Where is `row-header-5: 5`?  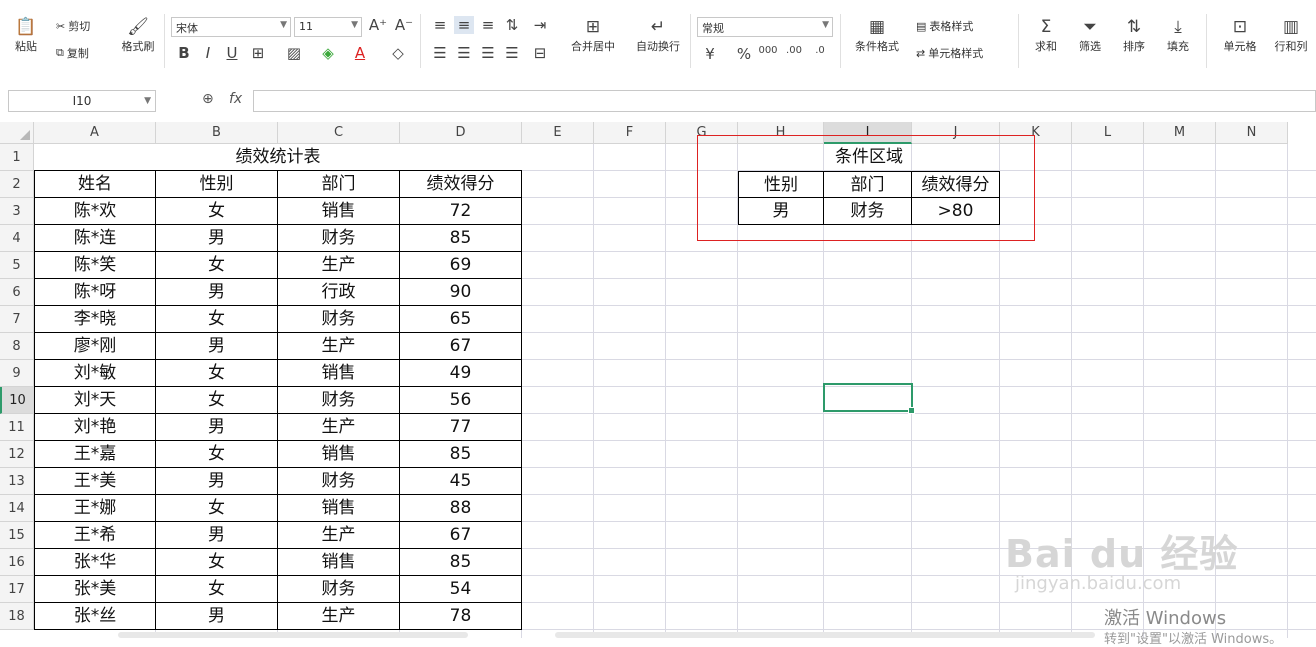
row-header-5: 5 is located at coordinates (17, 265).